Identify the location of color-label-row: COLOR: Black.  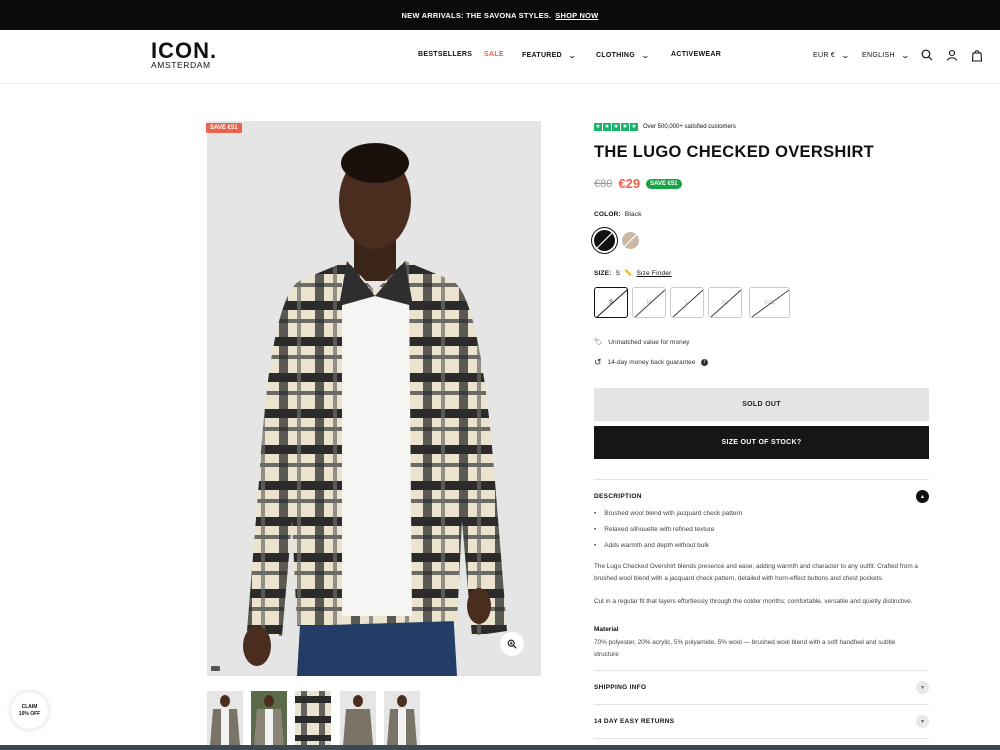
(618, 214).